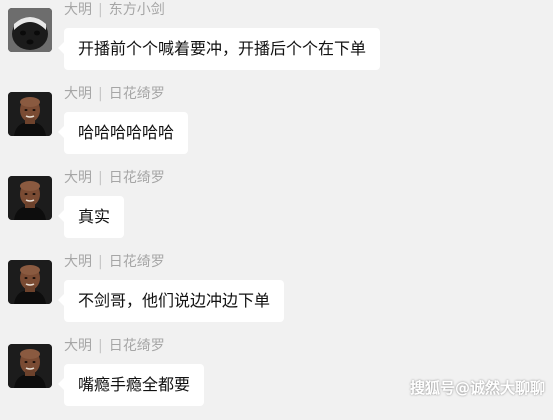 This screenshot has width=553, height=420. What do you see at coordinates (131, 385) in the screenshot?
I see `message-bubble: 嘴瘾手瘾全都要` at bounding box center [131, 385].